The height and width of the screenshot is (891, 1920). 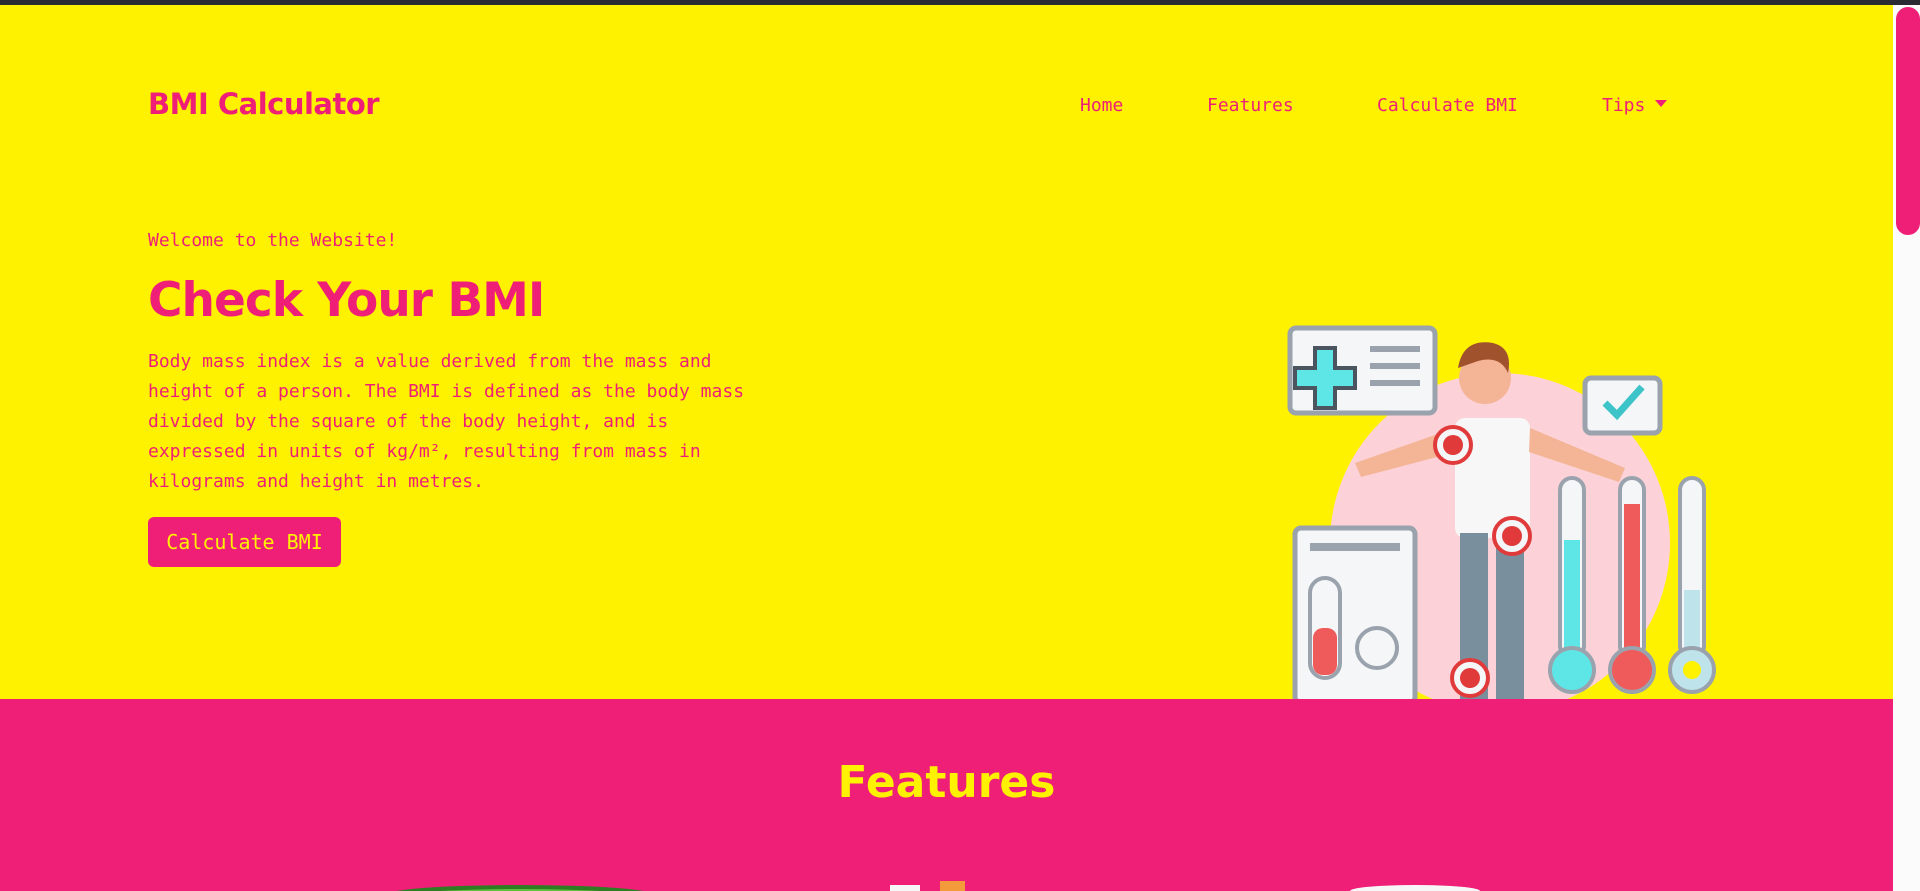 What do you see at coordinates (1622, 405) in the screenshot?
I see `checkmark-bubble-icon` at bounding box center [1622, 405].